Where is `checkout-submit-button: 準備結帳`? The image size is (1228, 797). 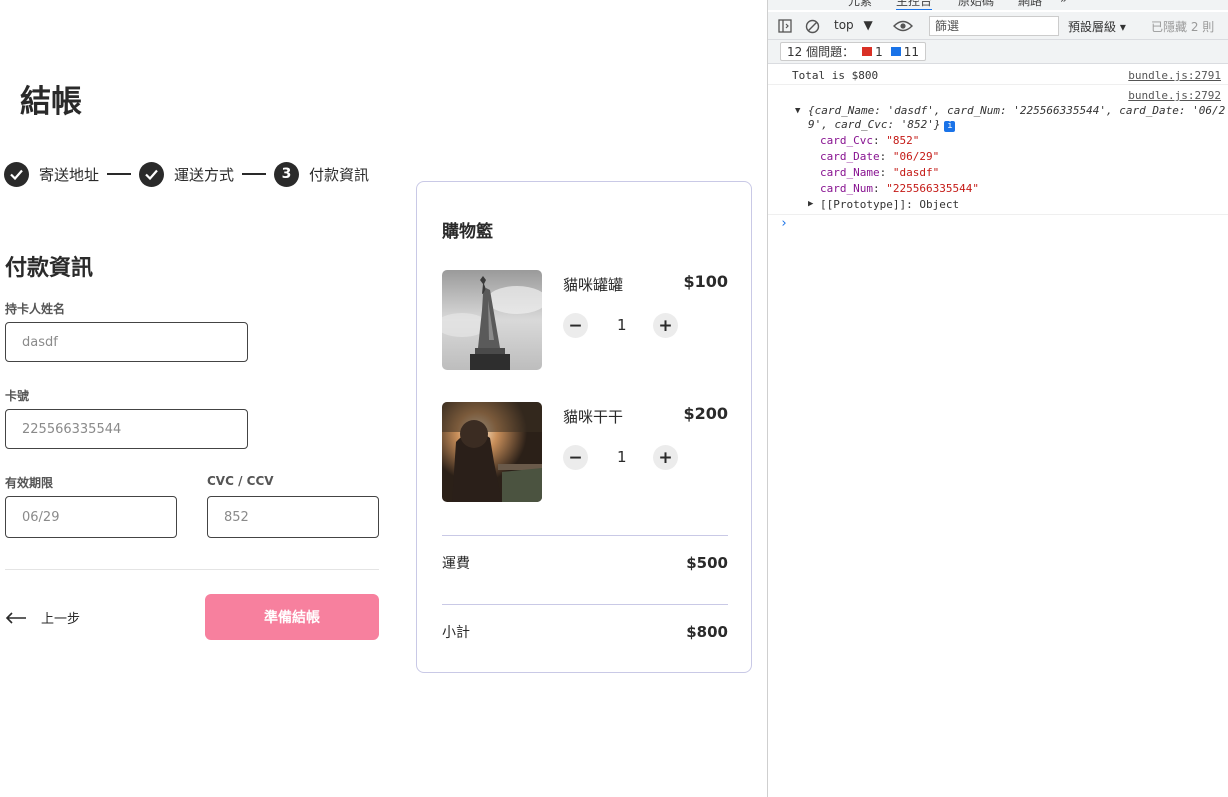
checkout-submit-button: 準備結帳 is located at coordinates (292, 617).